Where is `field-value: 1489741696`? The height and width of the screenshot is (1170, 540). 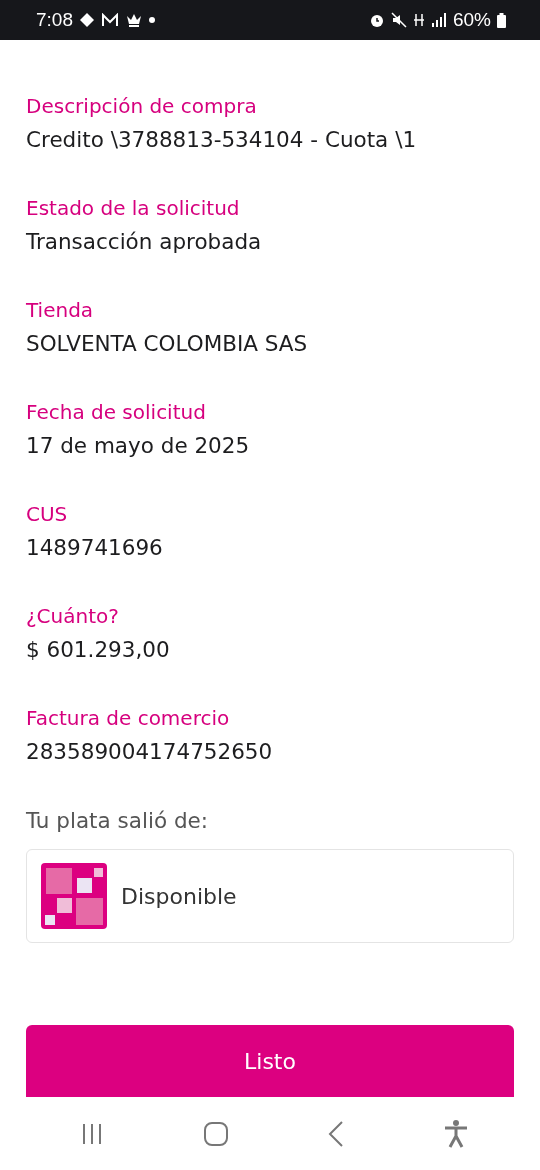 field-value: 1489741696 is located at coordinates (94, 548).